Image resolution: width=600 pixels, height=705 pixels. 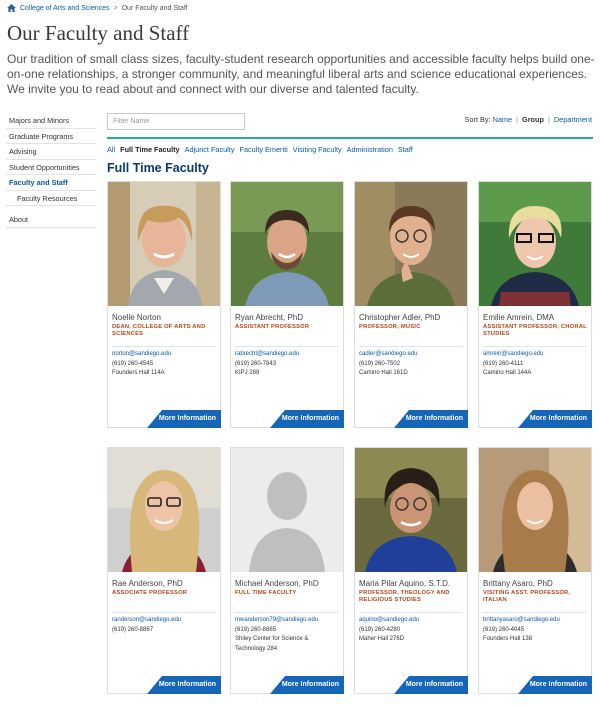 What do you see at coordinates (256, 629) in the screenshot?
I see `faculty-phone: (619) 260-8865` at bounding box center [256, 629].